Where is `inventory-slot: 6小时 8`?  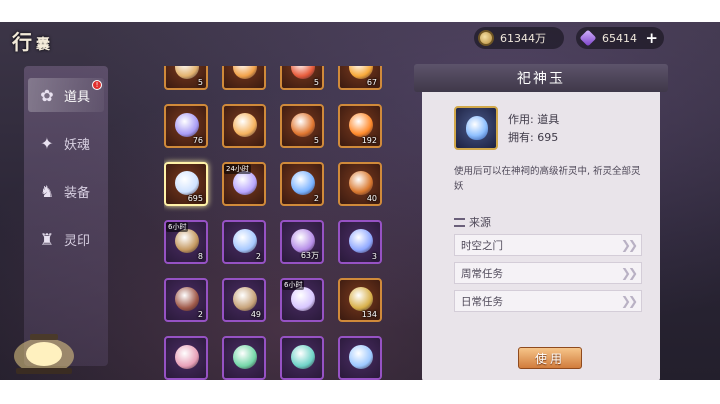
inventory-slot: 6小时 8 is located at coordinates (186, 242).